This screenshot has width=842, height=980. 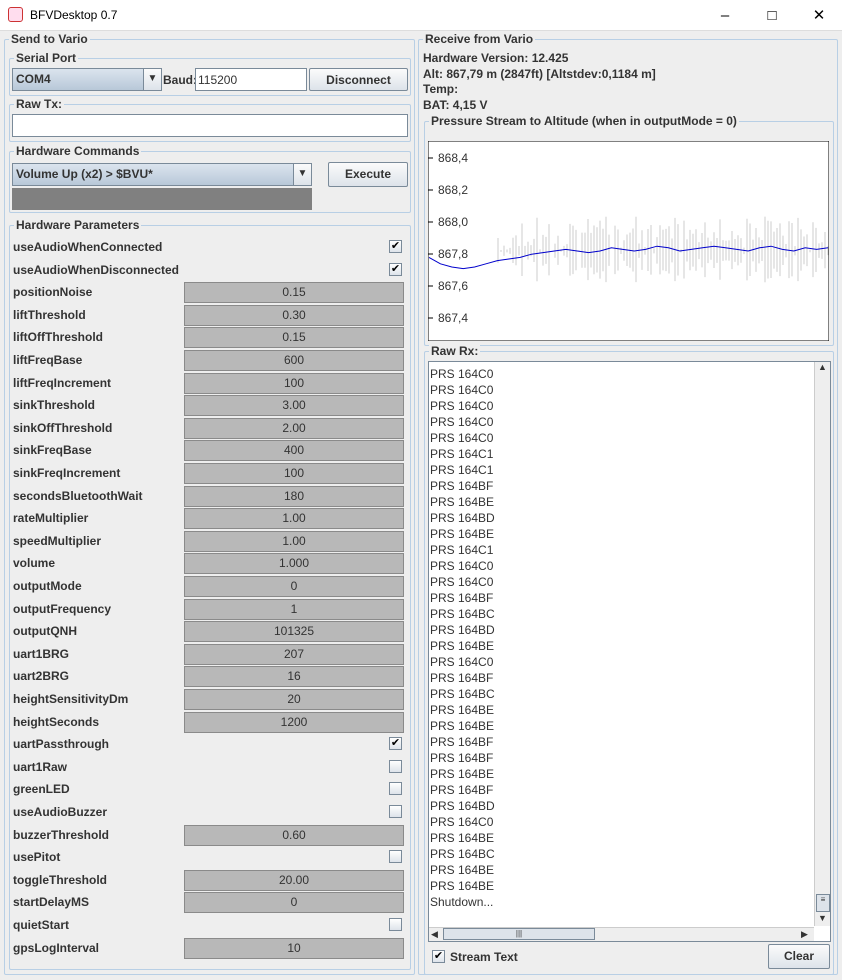 What do you see at coordinates (87, 79) in the screenshot?
I see `port-select: COM4 ▼` at bounding box center [87, 79].